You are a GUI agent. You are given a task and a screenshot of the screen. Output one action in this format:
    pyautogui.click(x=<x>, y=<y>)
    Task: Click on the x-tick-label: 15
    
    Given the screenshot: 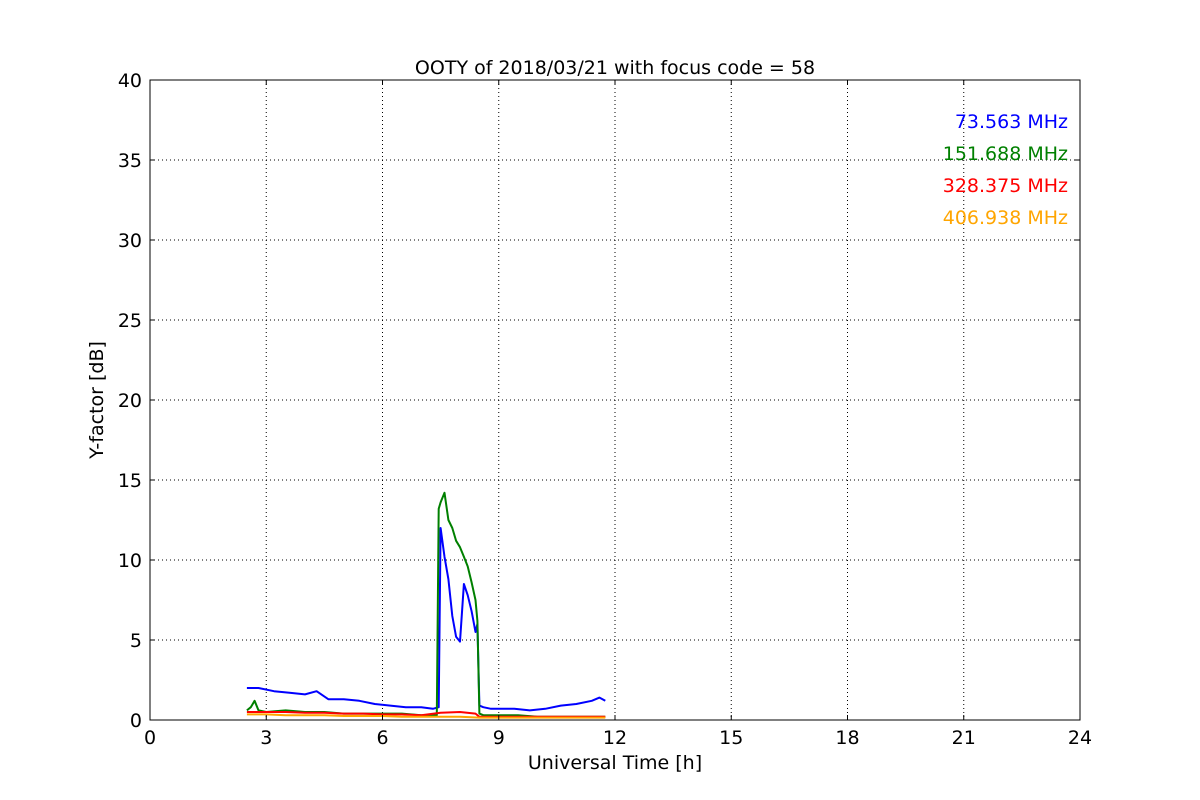 What is the action you would take?
    pyautogui.click(x=731, y=738)
    